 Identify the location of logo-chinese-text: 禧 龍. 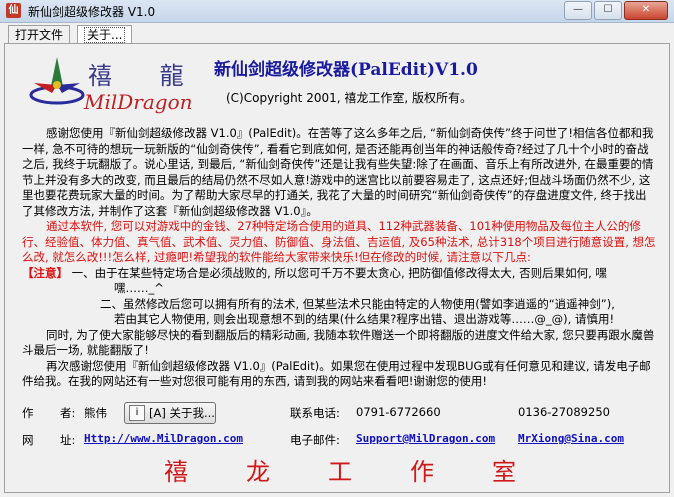
(146, 76).